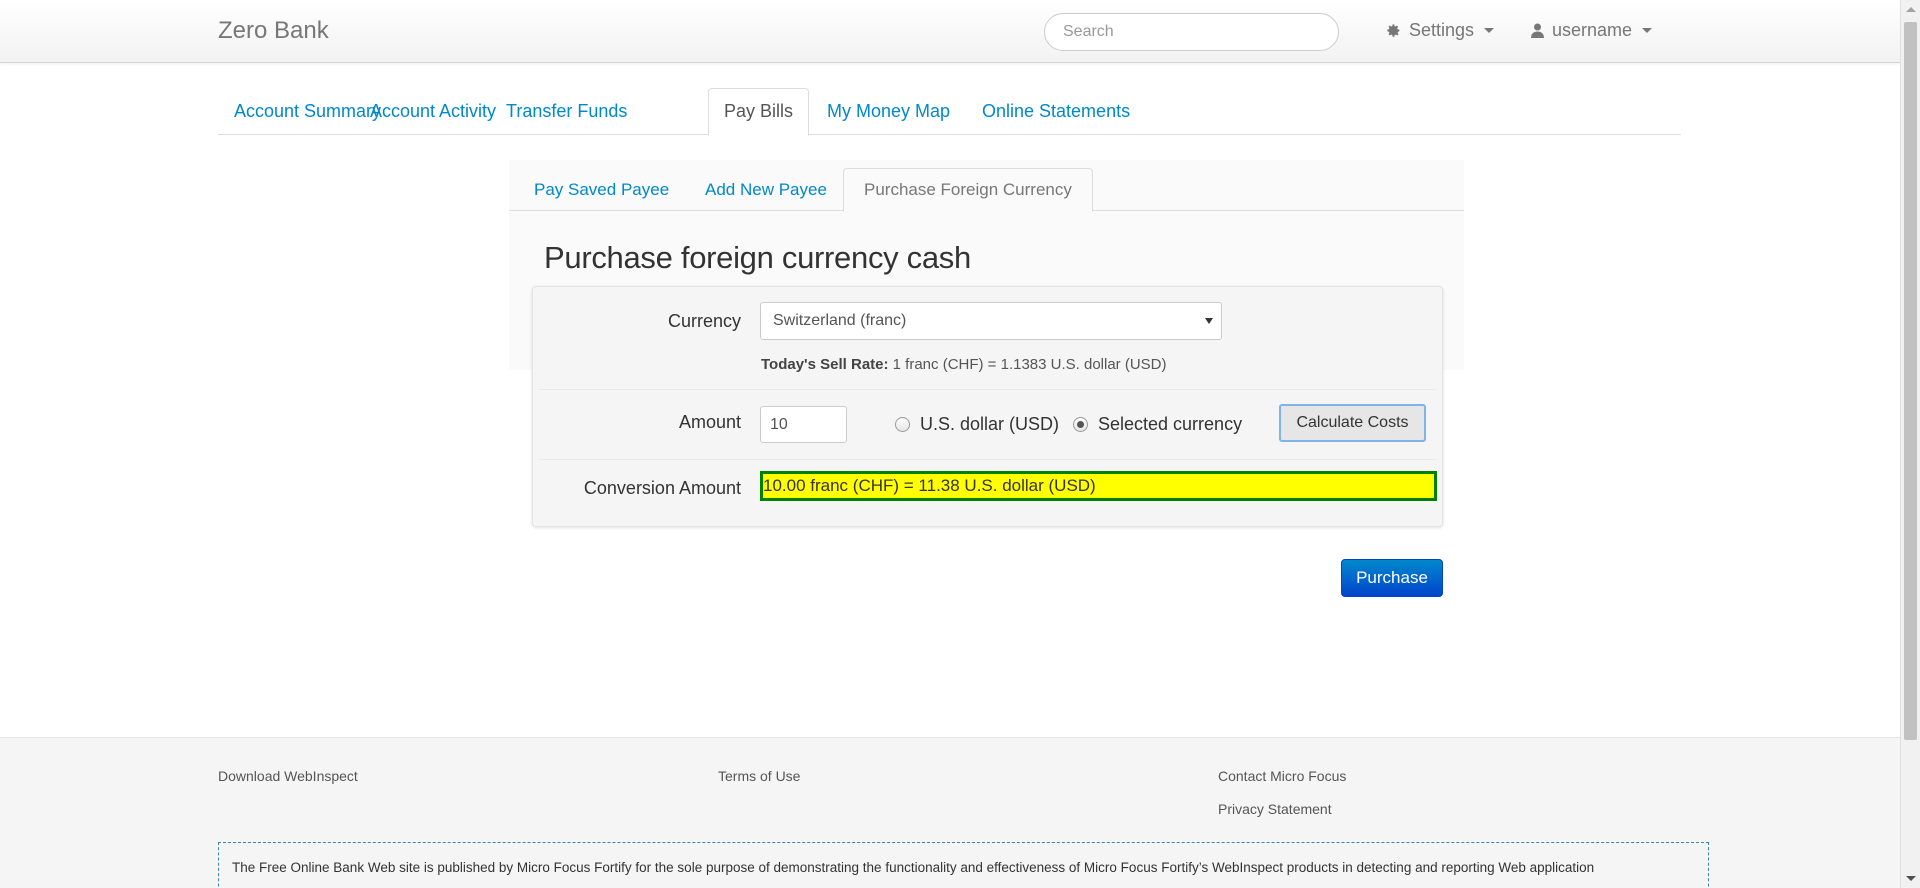 The image size is (1920, 888). I want to click on currency-select-value: Switzerland (franc), so click(840, 320).